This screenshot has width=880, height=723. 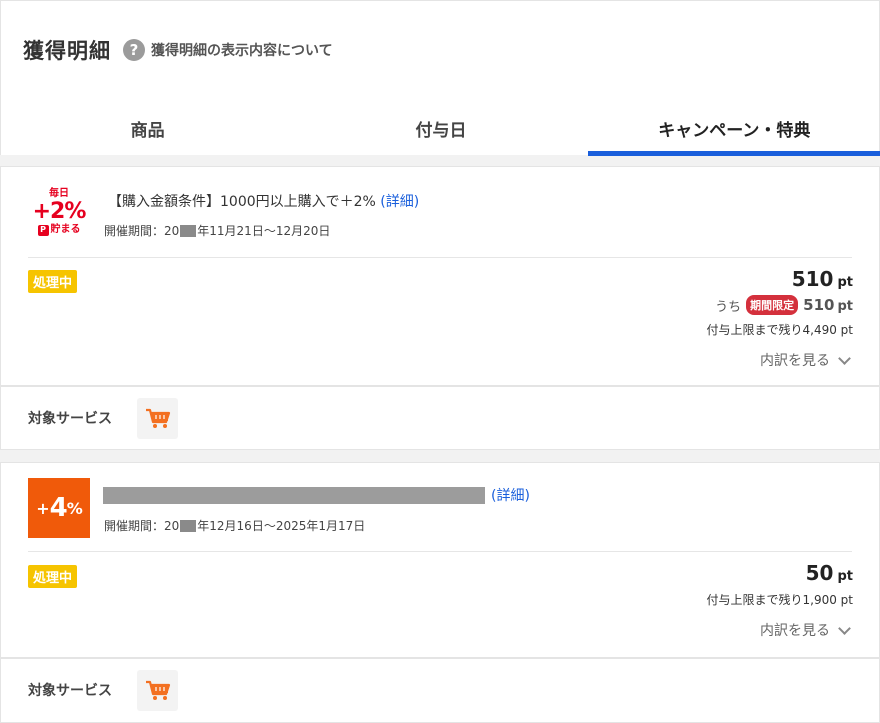 I want to click on points-value: 50, so click(x=819, y=573).